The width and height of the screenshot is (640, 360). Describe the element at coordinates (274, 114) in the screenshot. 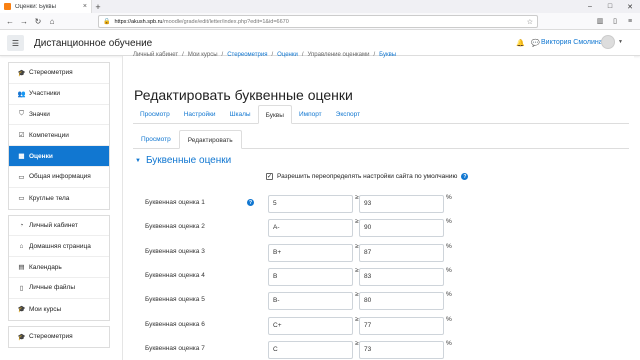

I see `tab: Буквы` at that location.